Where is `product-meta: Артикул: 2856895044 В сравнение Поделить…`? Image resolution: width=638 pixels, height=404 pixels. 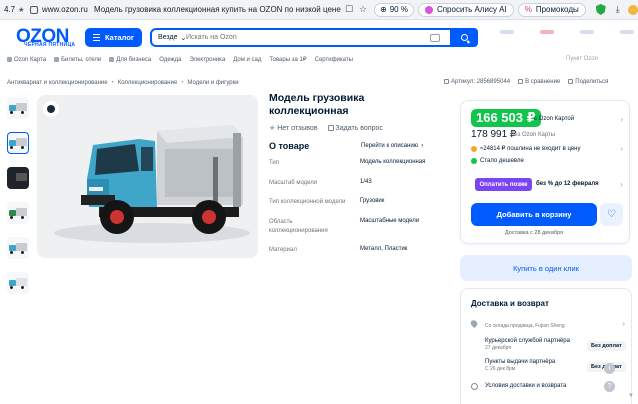
product-meta: Артикул: 2856895044 В сравнение Поделить… is located at coordinates (526, 82).